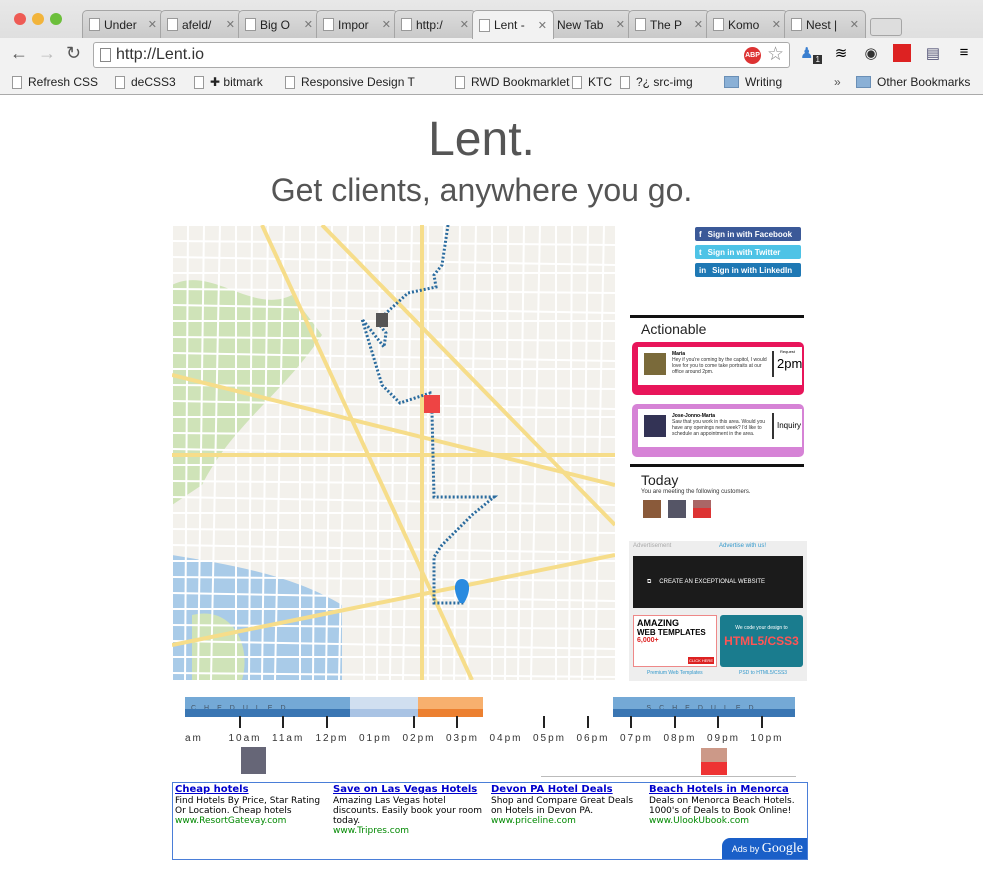 The height and width of the screenshot is (870, 983). Describe the element at coordinates (675, 673) in the screenshot. I see `ad-caption: Premium Web Templates` at that location.